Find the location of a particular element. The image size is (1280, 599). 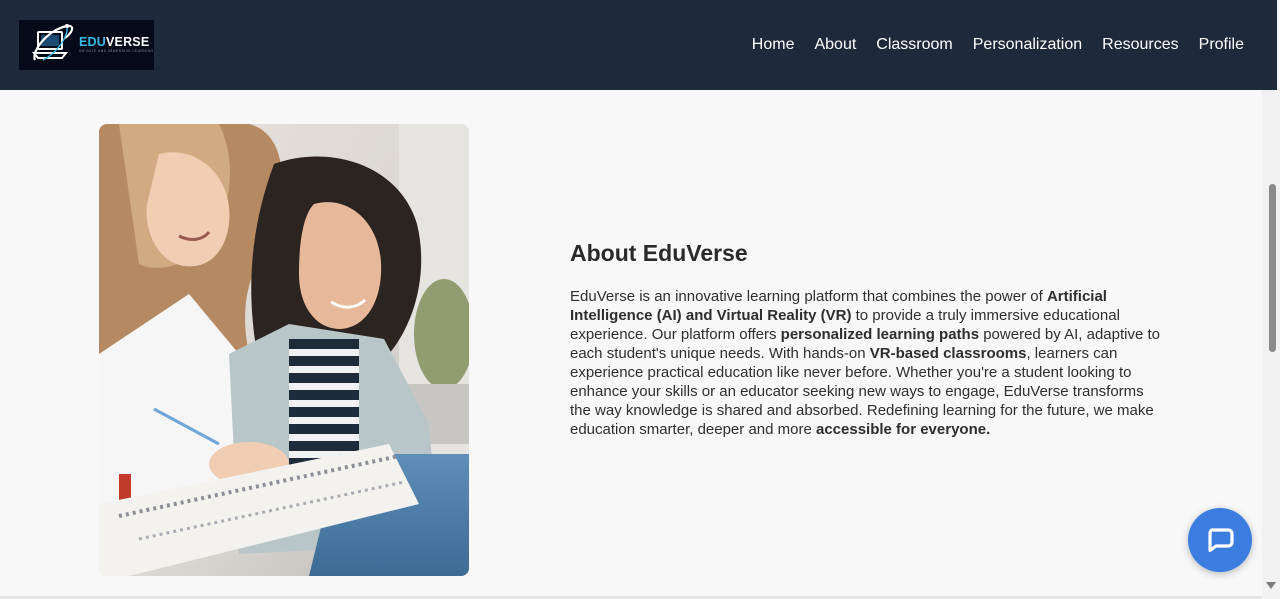

about-heading: About EduVerse is located at coordinates (659, 253).